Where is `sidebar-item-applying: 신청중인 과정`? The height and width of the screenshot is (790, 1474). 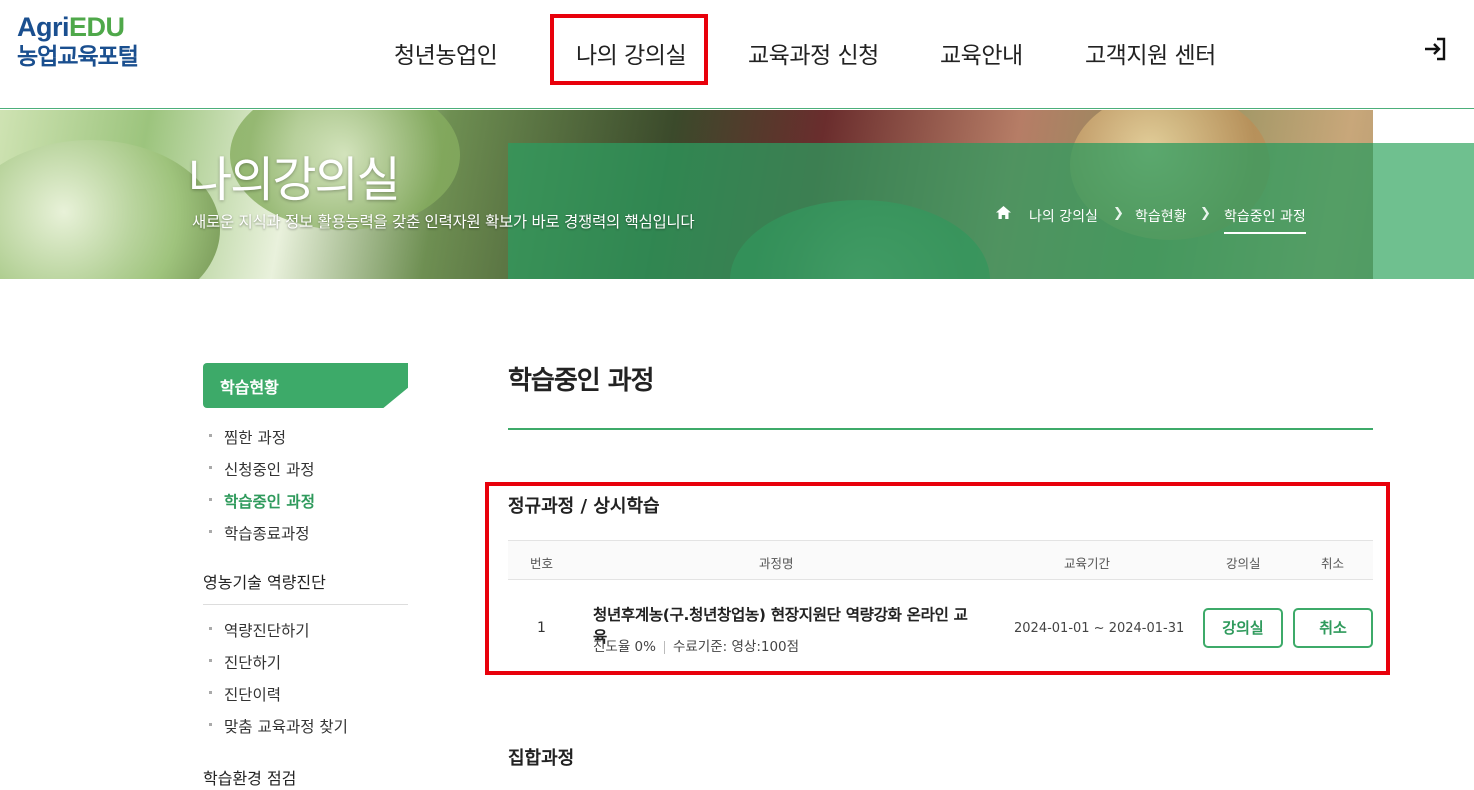
sidebar-item-applying: 신청중인 과정 is located at coordinates (269, 469).